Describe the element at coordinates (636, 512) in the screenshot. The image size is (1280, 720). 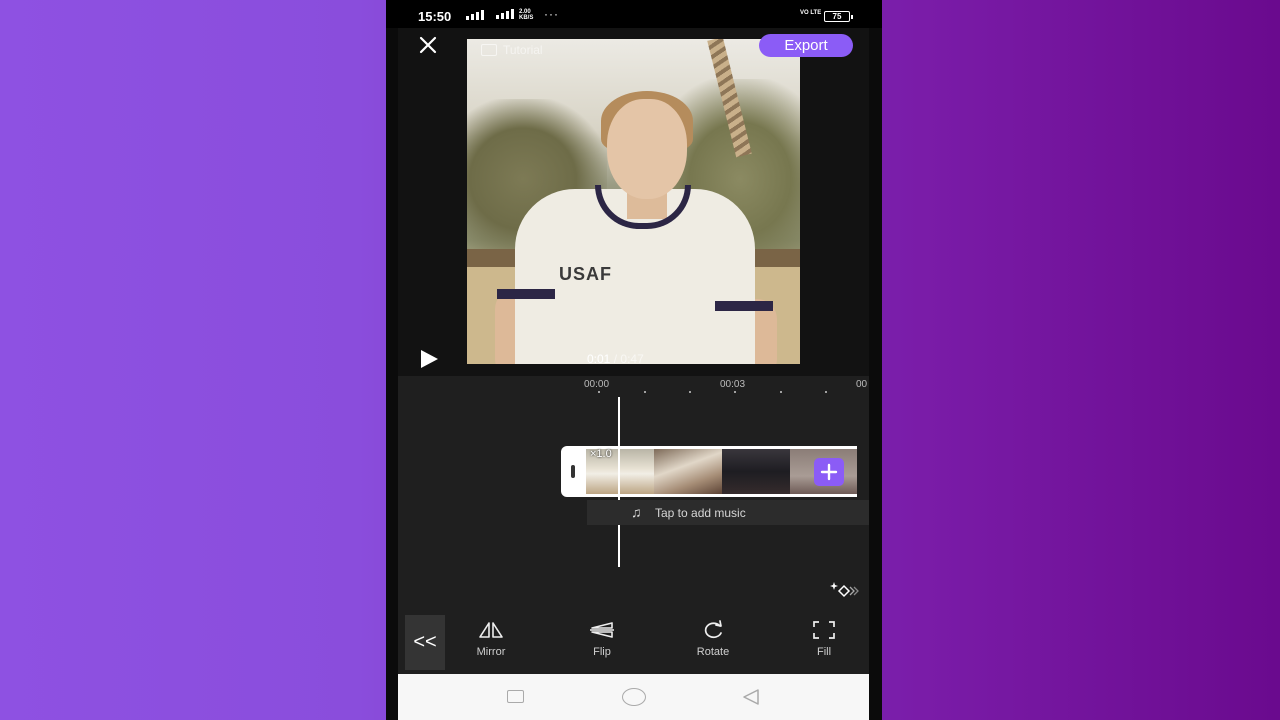
I see `music-note-icon: ♫` at that location.